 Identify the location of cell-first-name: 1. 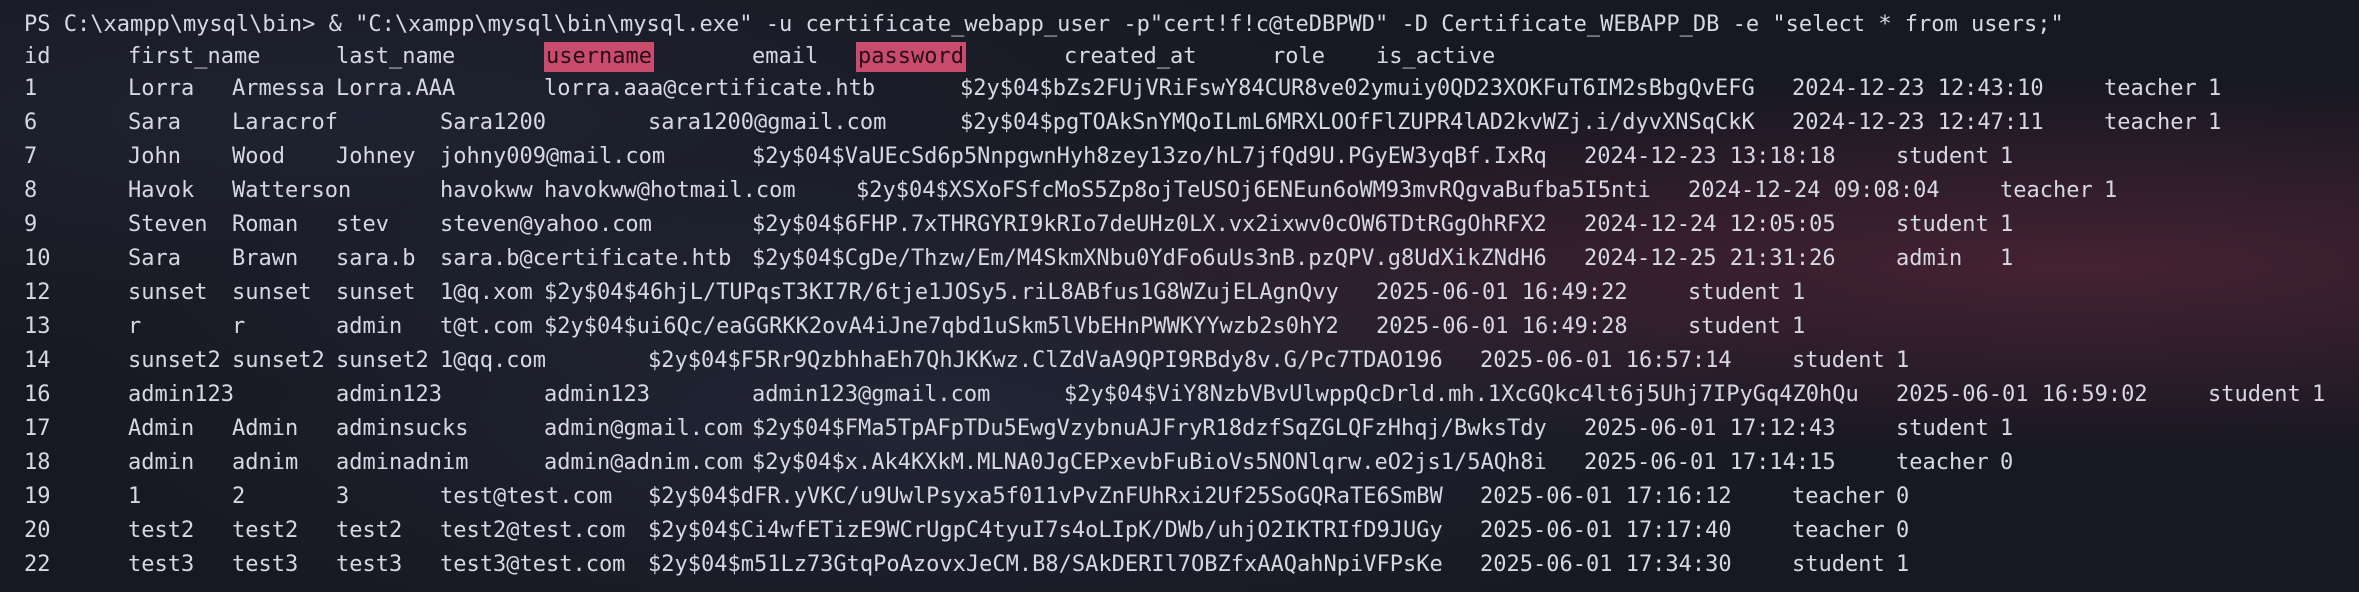
(135, 496).